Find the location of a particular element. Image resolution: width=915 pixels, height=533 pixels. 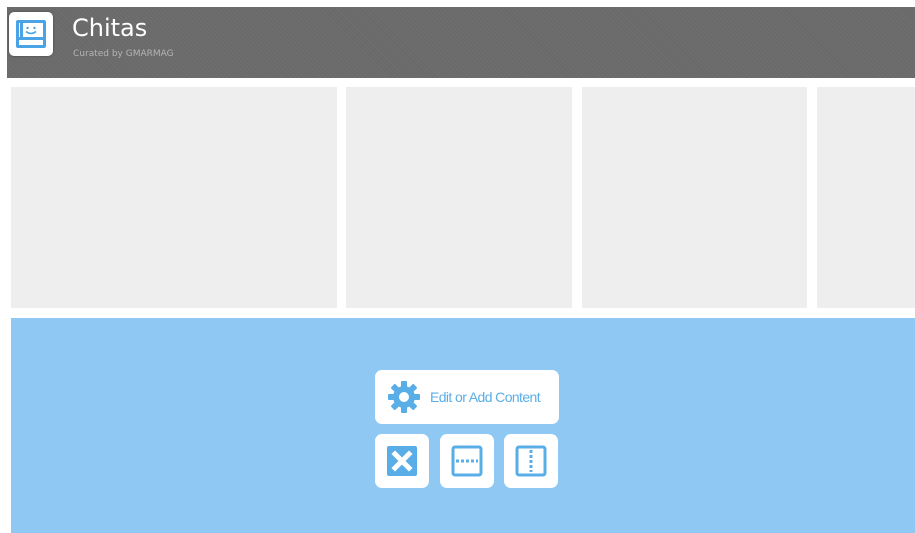

edit-or-add-content-button: Edit or Add Content is located at coordinates (467, 397).